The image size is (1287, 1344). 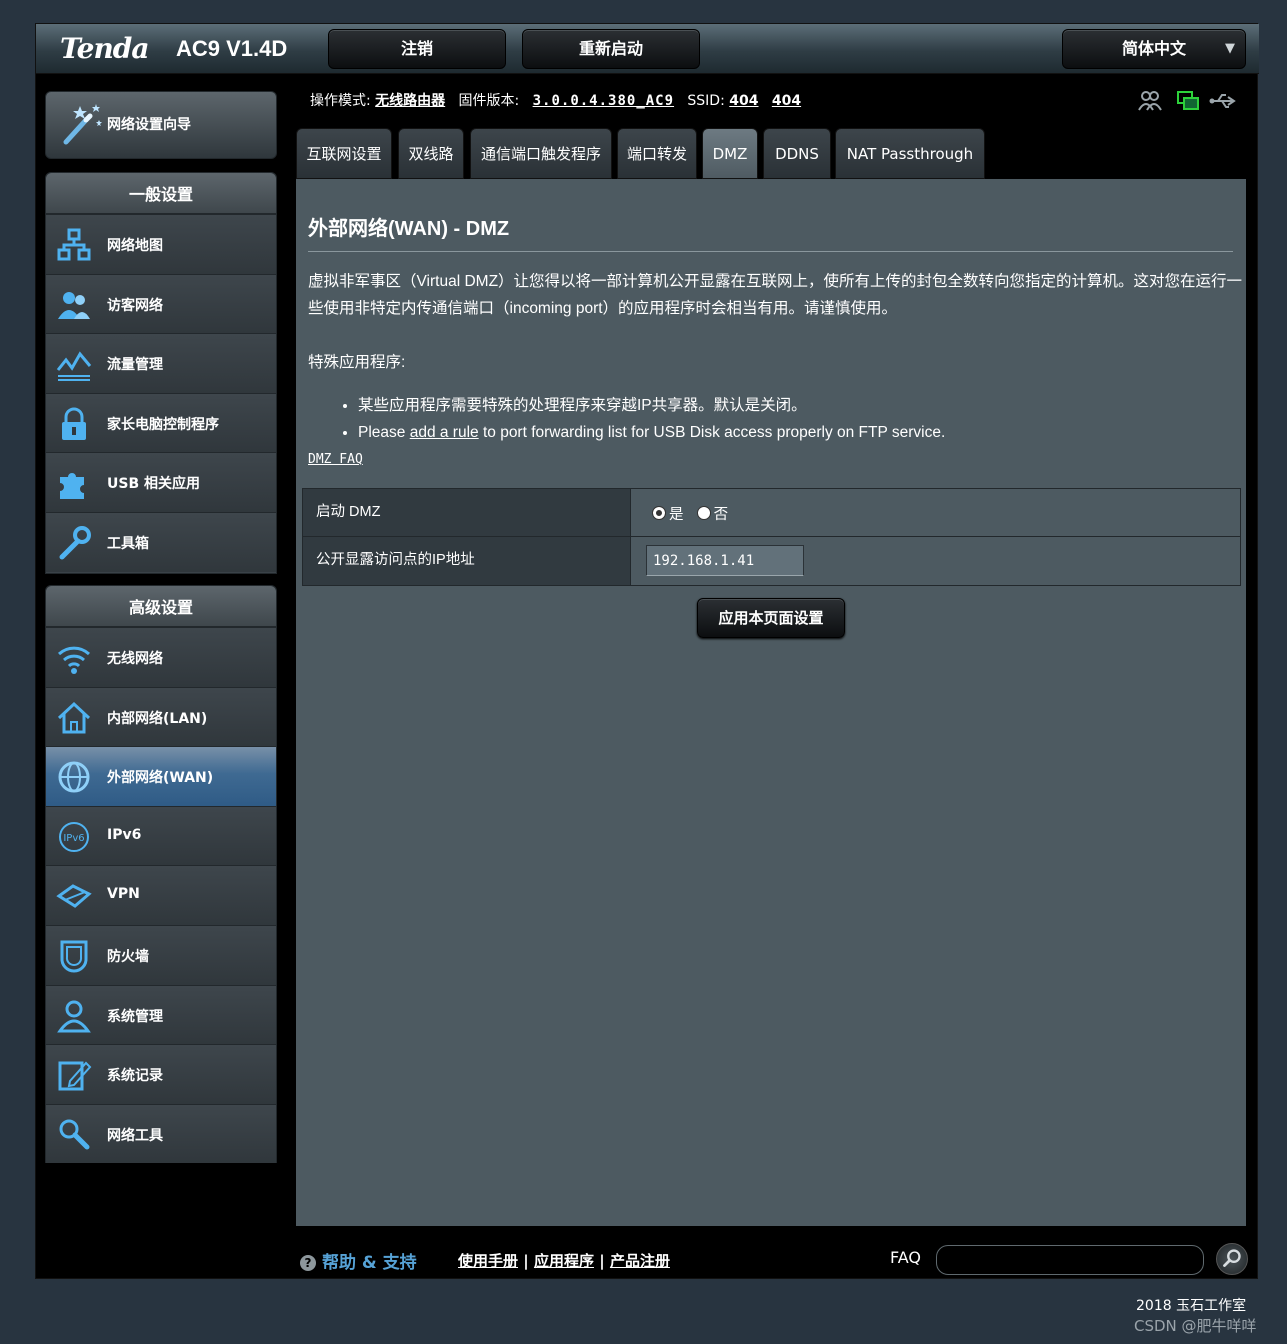 I want to click on footer: ? 帮助 & 支持 使用手册 | 应用程序 | 产品注册 FAQ, so click(x=776, y=1256).